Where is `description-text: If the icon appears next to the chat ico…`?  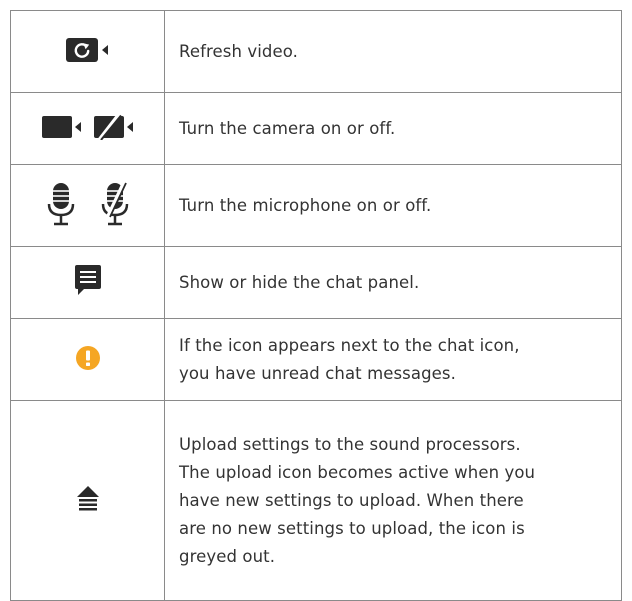
description-text: If the icon appears next to the chat ico… is located at coordinates (349, 345).